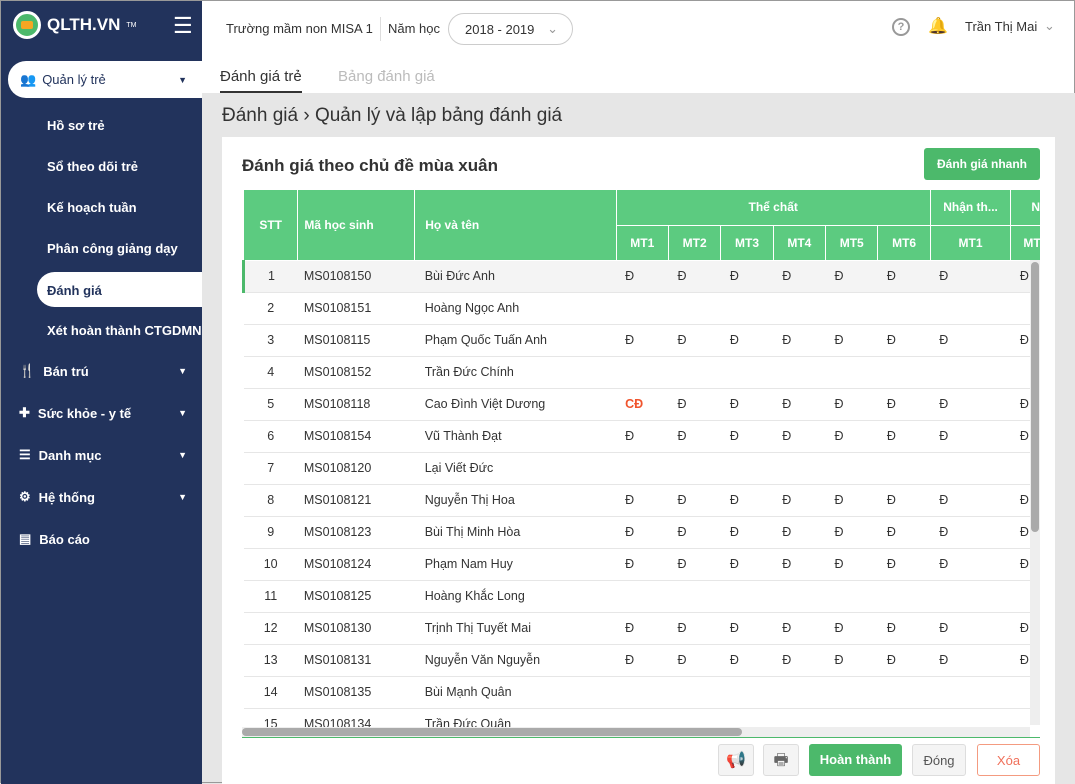 The image size is (1075, 784). I want to click on bell-icon: 🔔, so click(938, 26).